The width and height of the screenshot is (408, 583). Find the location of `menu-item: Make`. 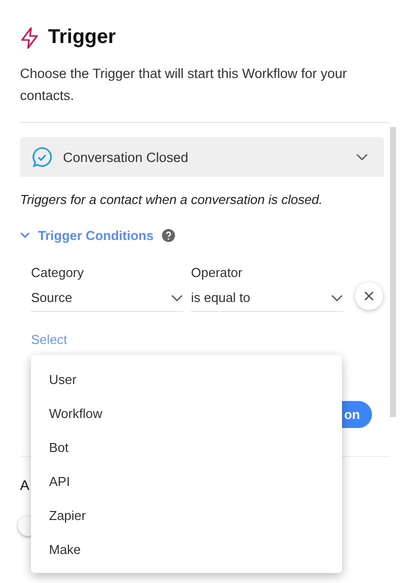

menu-item: Make is located at coordinates (186, 549).